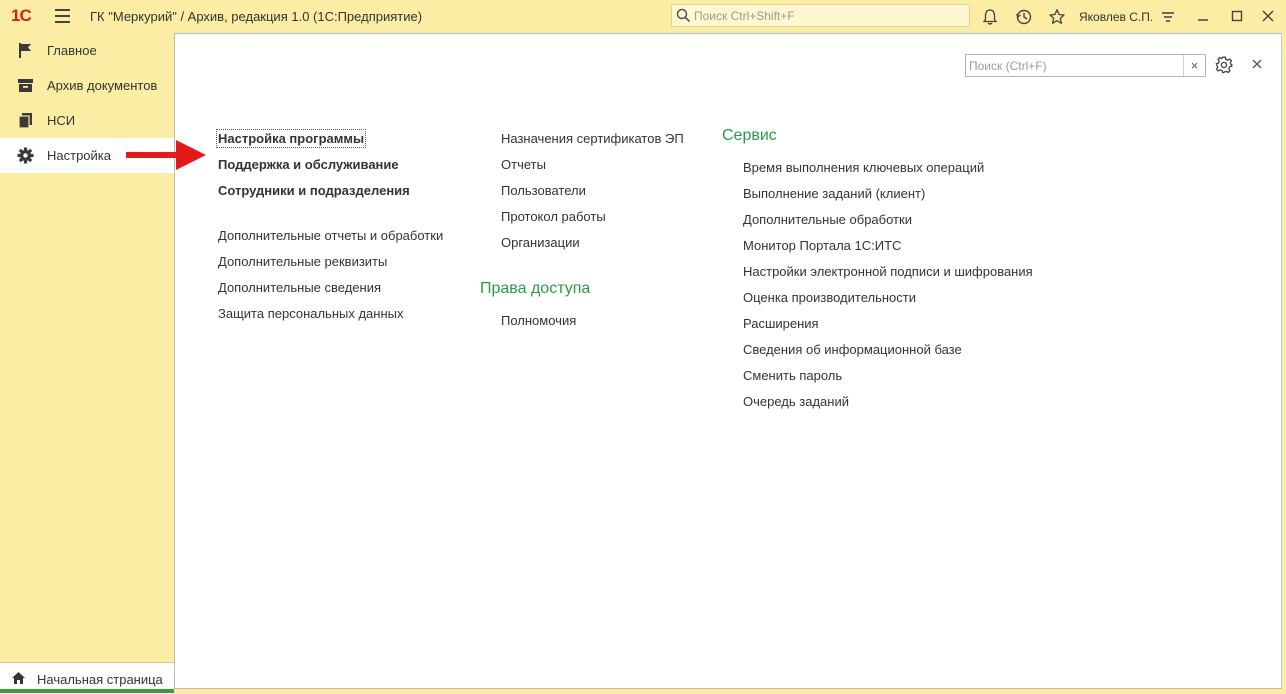 This screenshot has height=694, width=1286. Describe the element at coordinates (990, 17) in the screenshot. I see `bell-icon` at that location.